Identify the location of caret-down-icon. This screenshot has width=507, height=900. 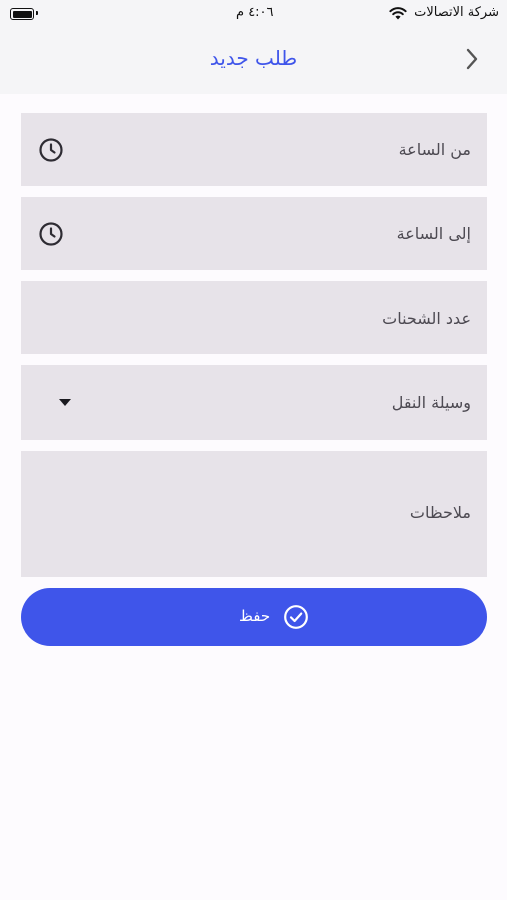
(65, 403).